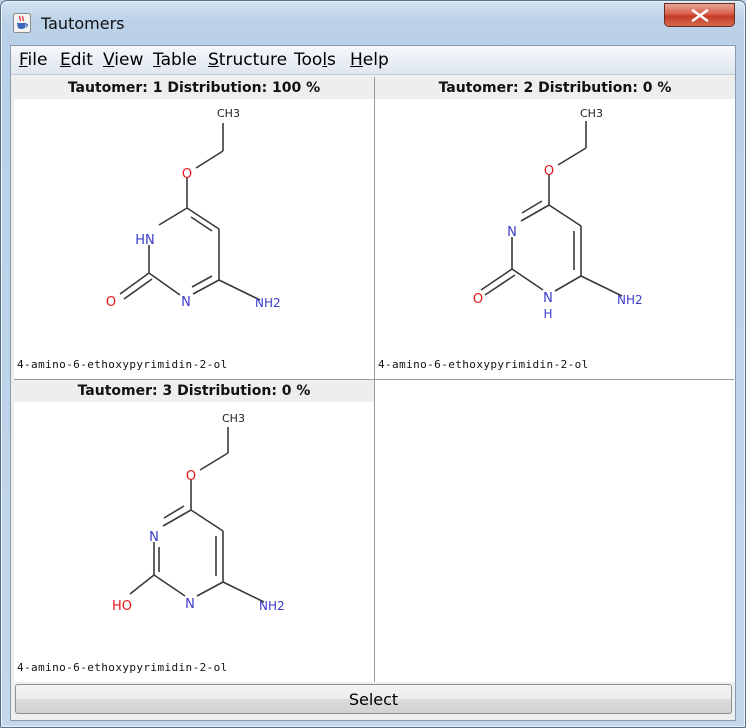 The width and height of the screenshot is (746, 728). What do you see at coordinates (373, 699) in the screenshot?
I see `select-button: Select` at bounding box center [373, 699].